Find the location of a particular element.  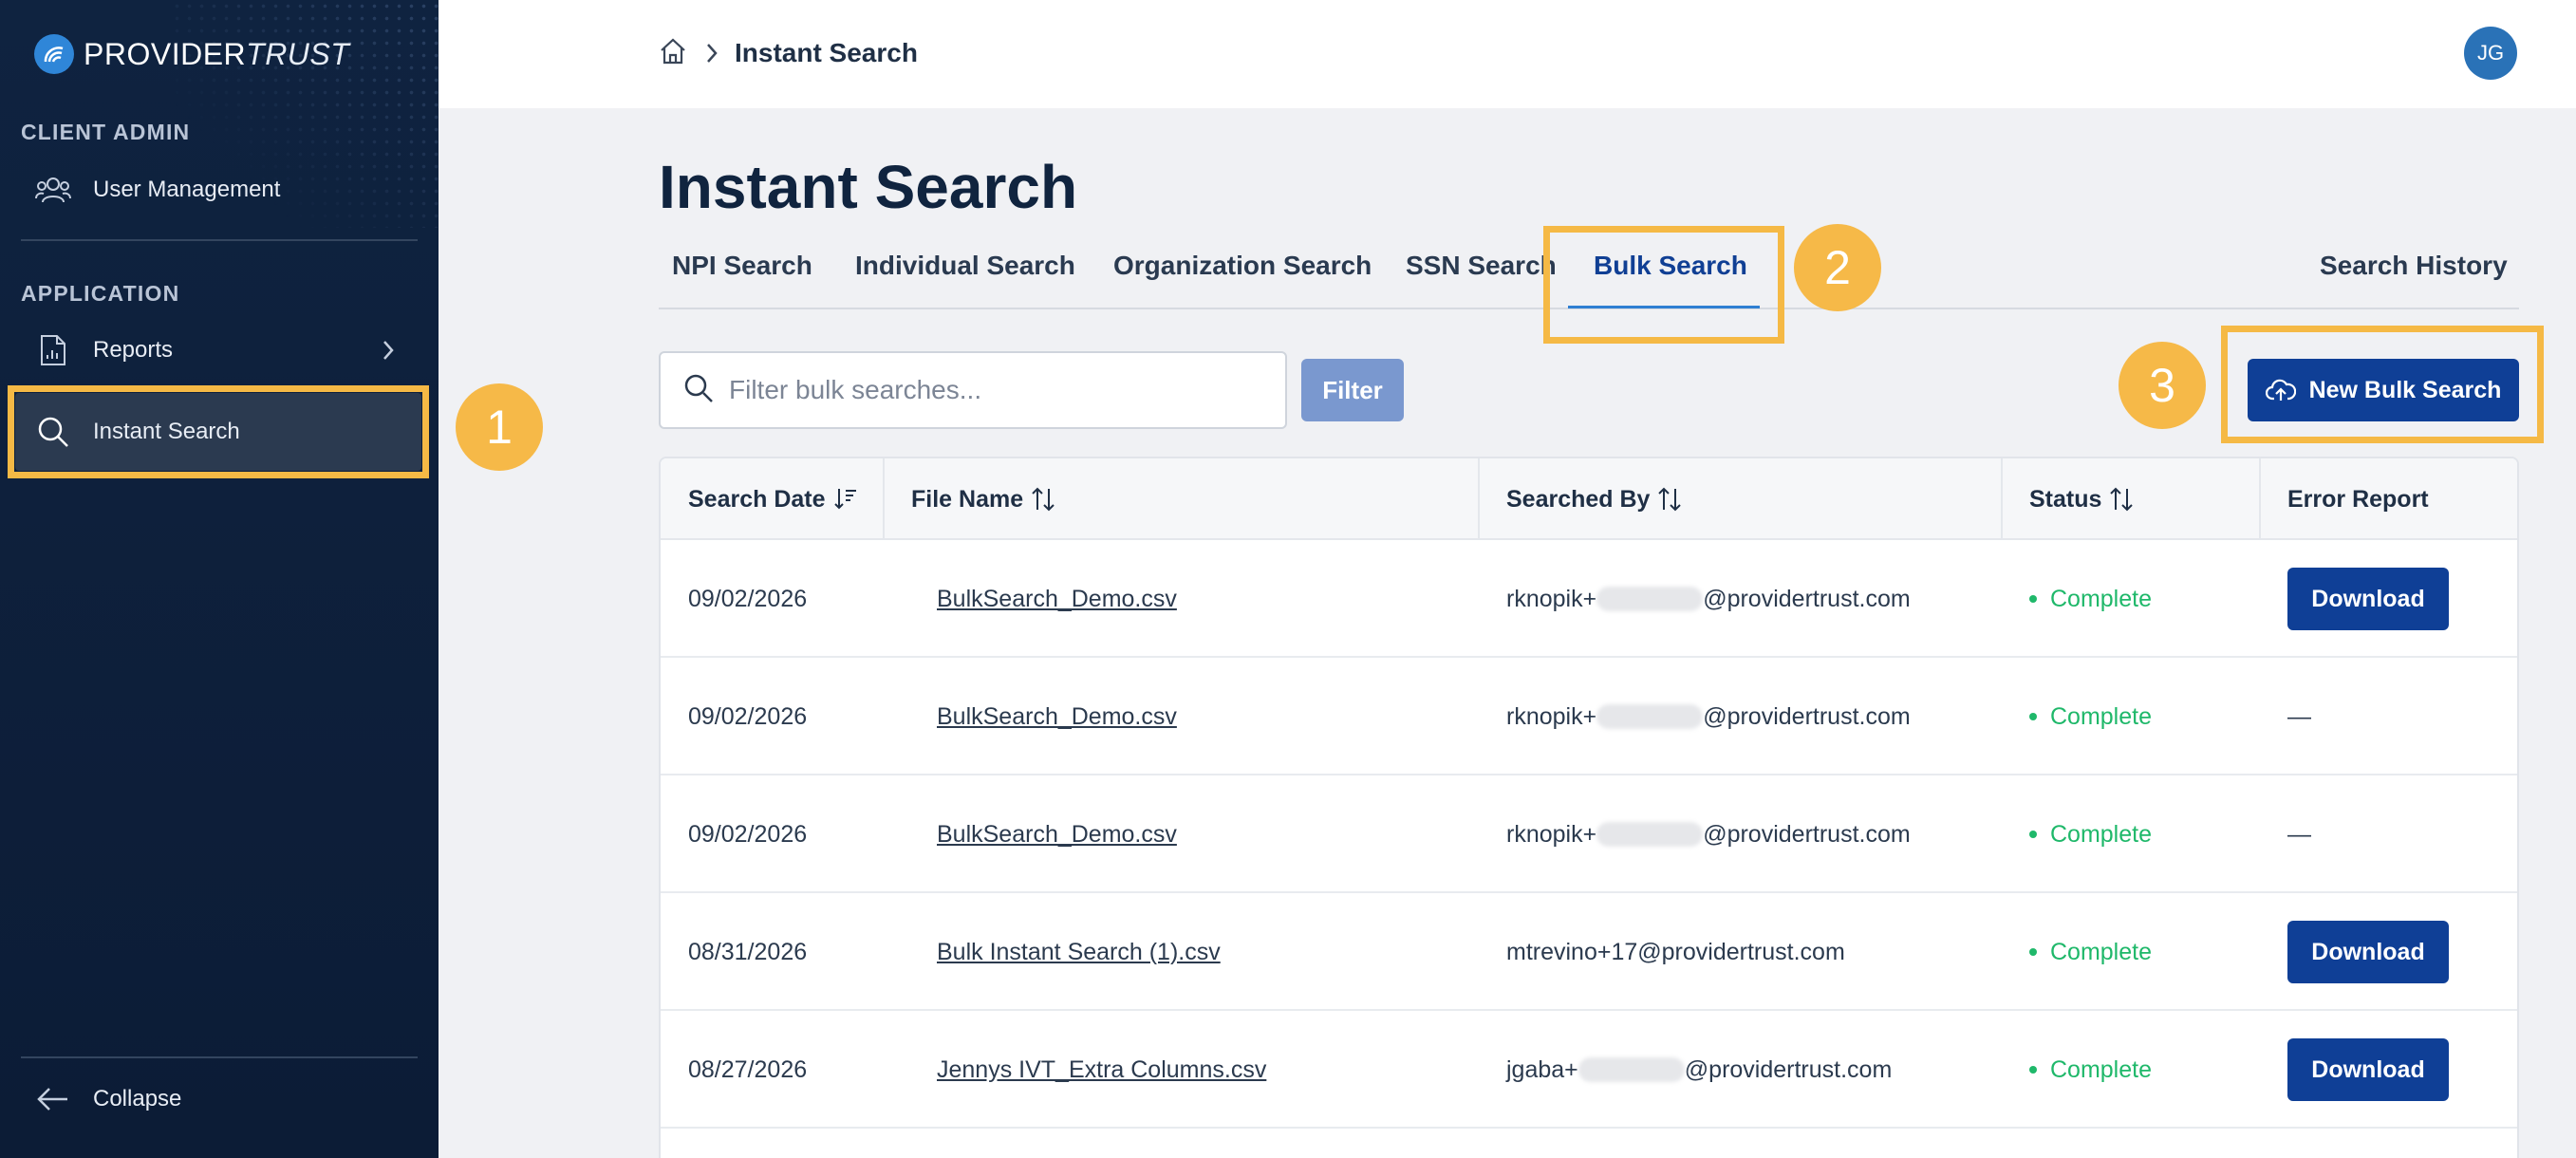

breadcrumb: Instant Search is located at coordinates (788, 53).